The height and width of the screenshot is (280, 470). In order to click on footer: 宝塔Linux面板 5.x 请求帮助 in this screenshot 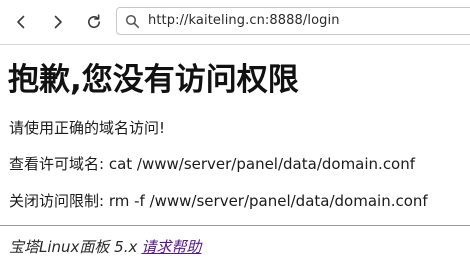, I will do `click(105, 246)`.